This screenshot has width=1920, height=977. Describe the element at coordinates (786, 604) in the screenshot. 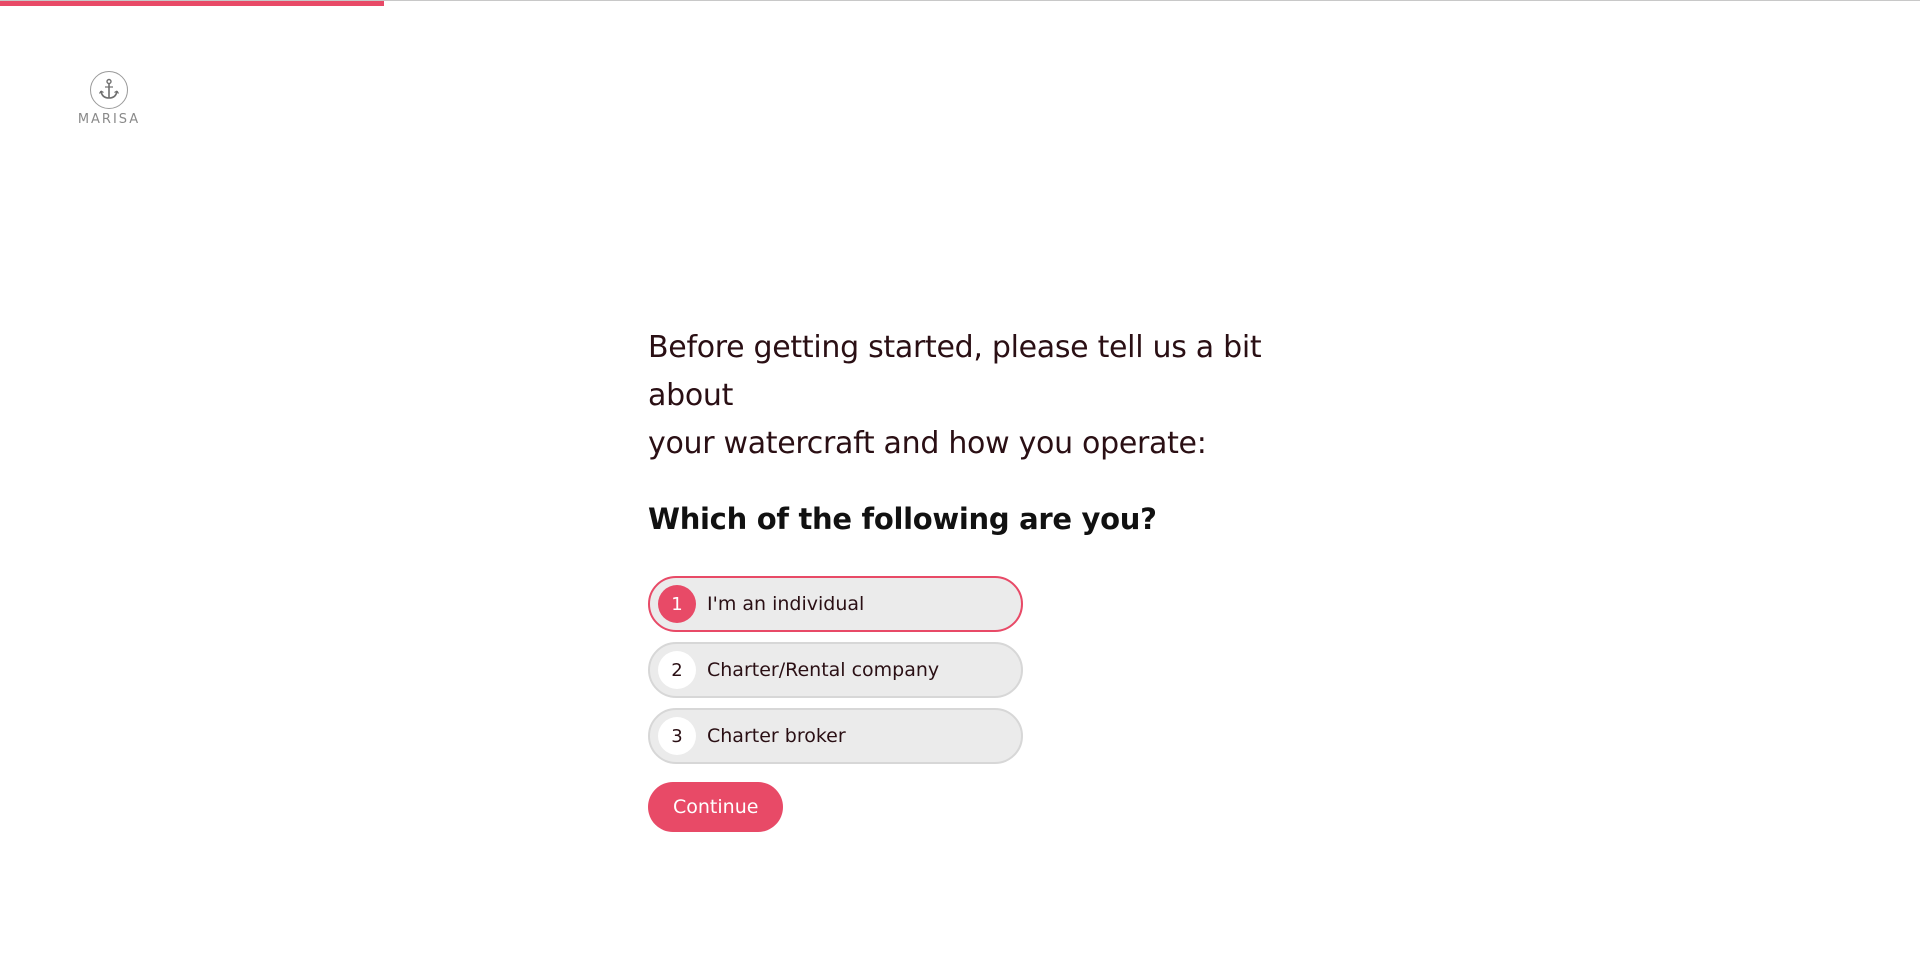

I see `option-label: I'm an individual` at that location.